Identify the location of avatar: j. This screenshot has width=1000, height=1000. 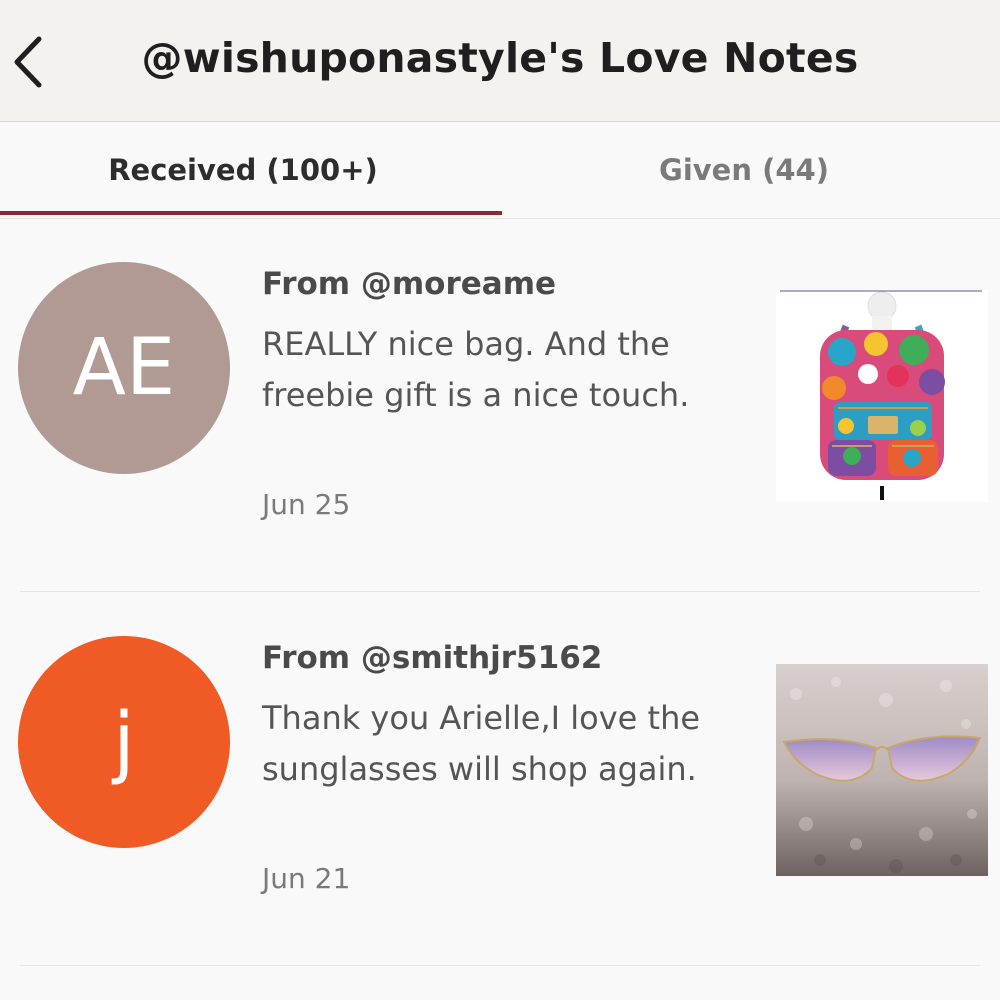
(124, 742).